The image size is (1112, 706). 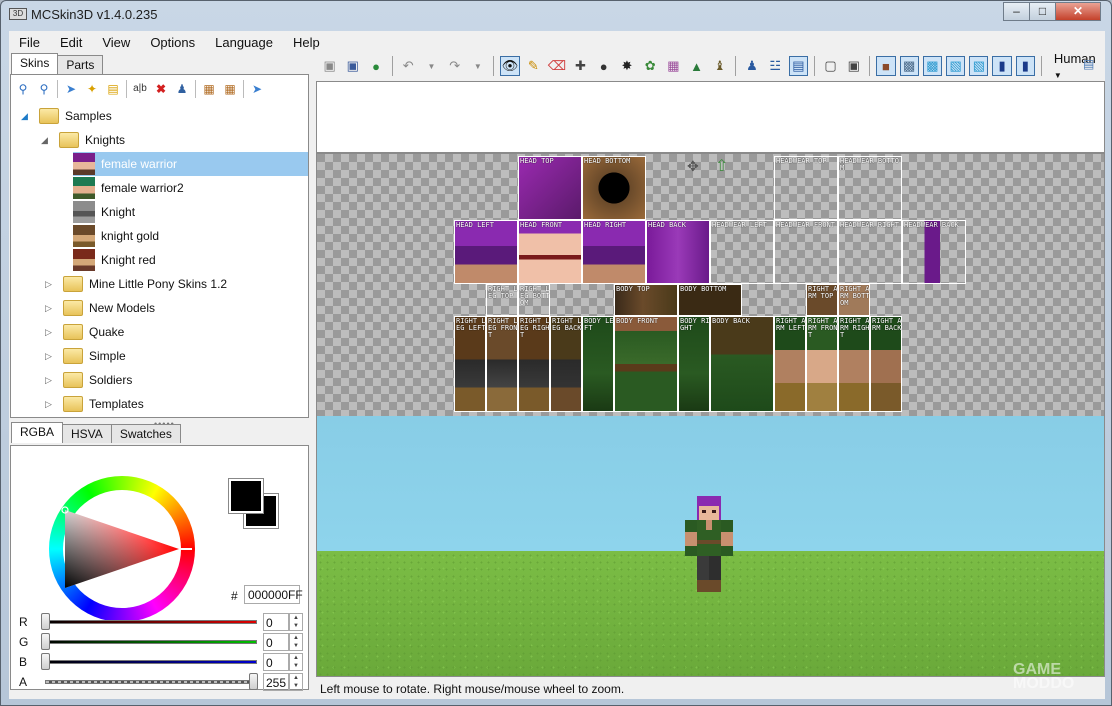 I want to click on tree-item-knight-gold: knight gold, so click(x=116, y=236).